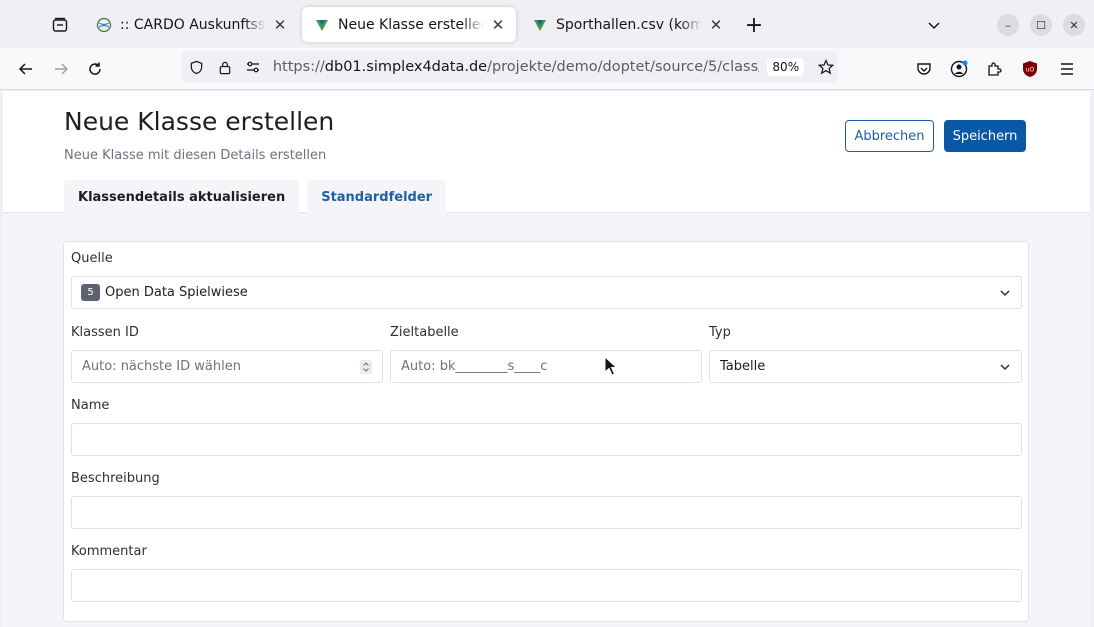  Describe the element at coordinates (1041, 25) in the screenshot. I see `maximize-window-icon: ☐` at that location.